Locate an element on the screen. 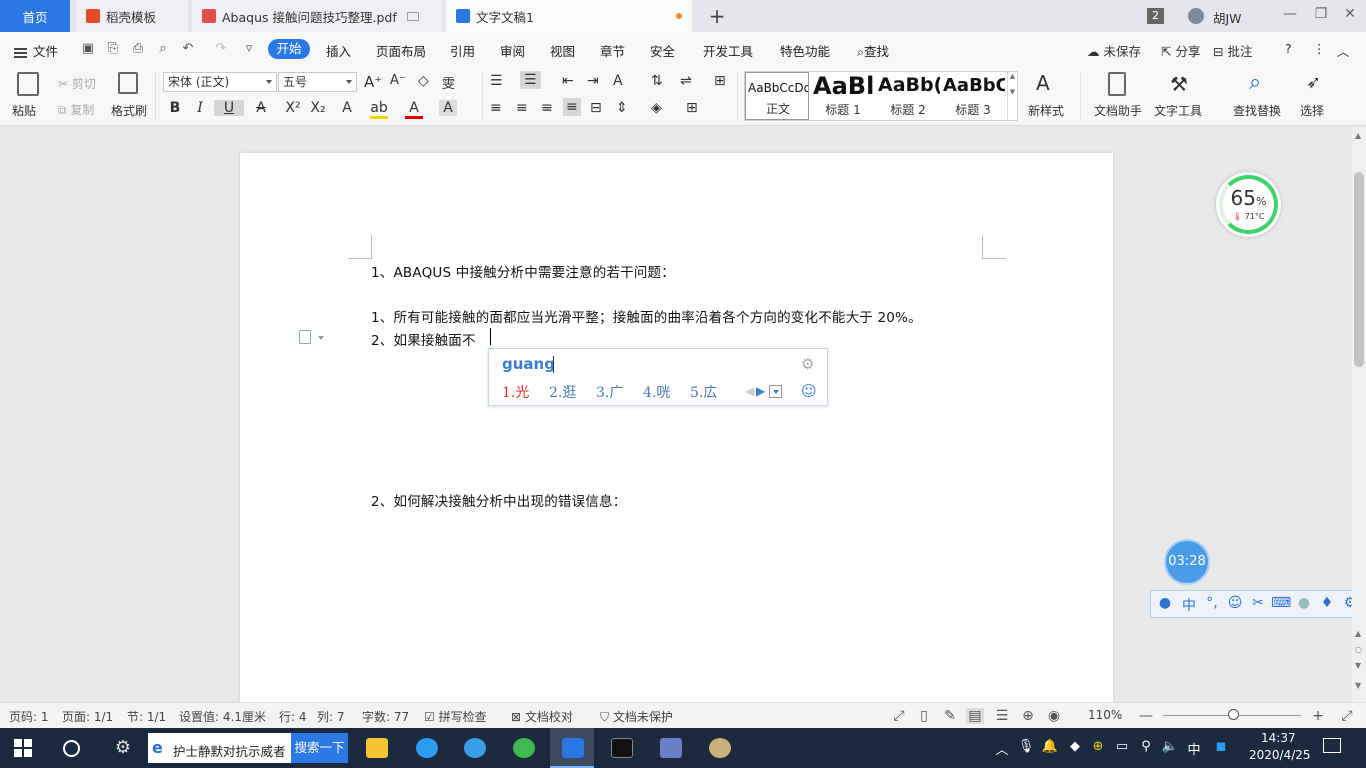 This screenshot has width=1366, height=768. italic-icon: I is located at coordinates (200, 108).